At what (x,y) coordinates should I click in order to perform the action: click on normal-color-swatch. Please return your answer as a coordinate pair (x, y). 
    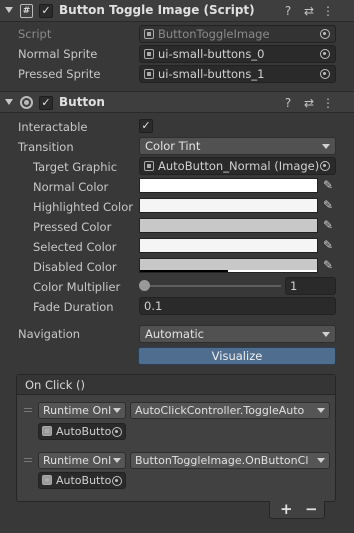
    Looking at the image, I should click on (228, 185).